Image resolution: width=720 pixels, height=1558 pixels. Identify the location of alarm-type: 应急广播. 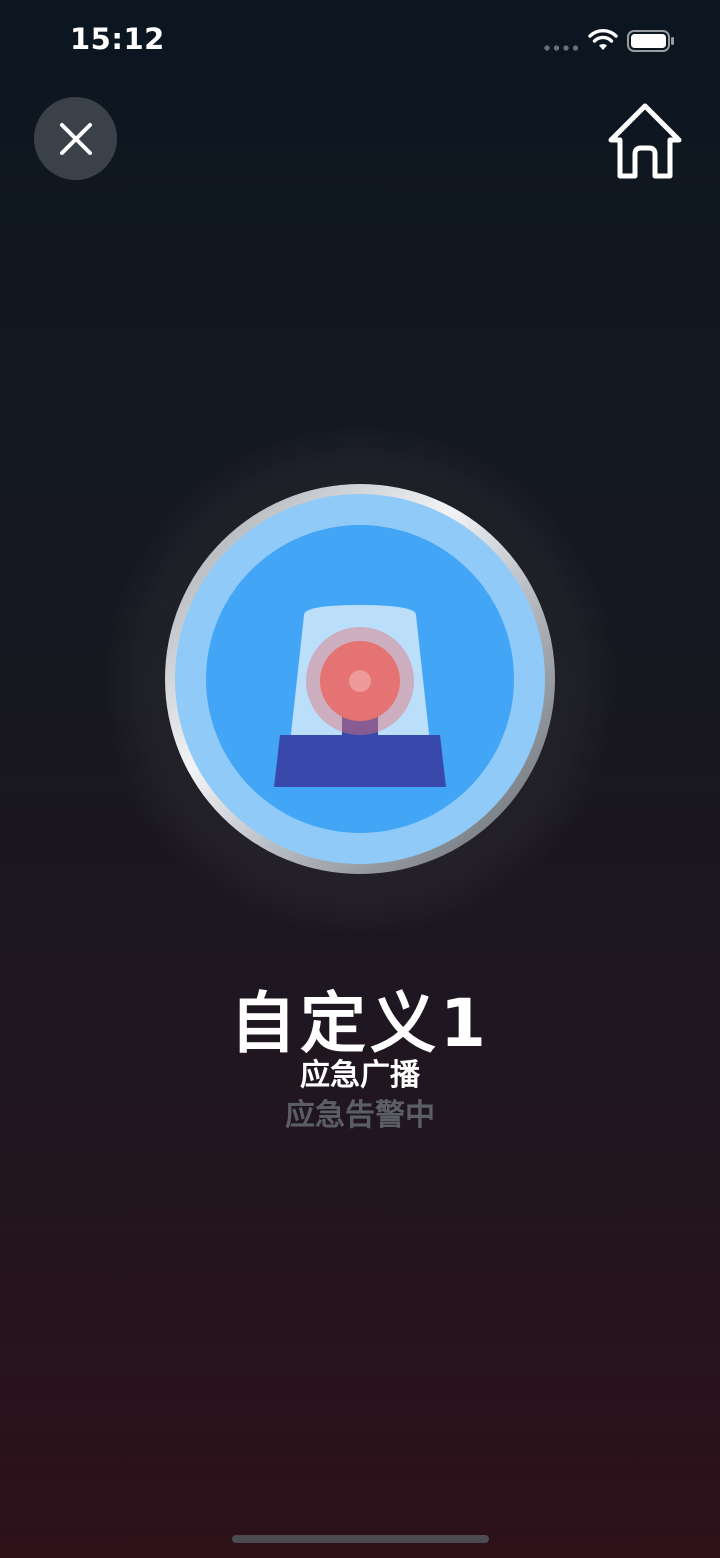
(360, 1075).